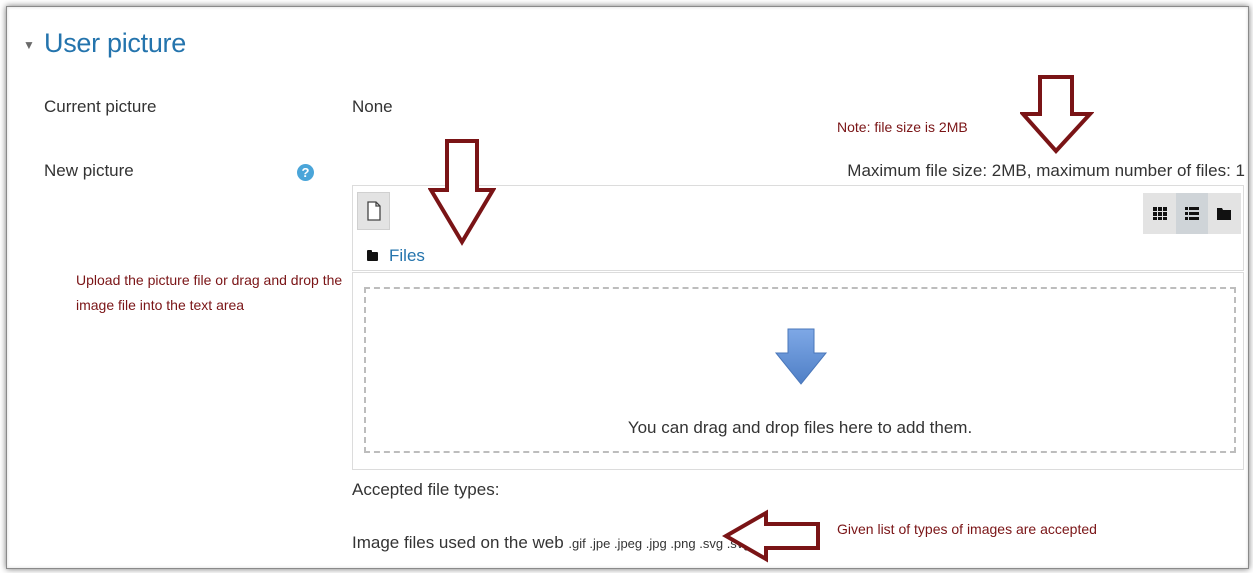 Image resolution: width=1253 pixels, height=573 pixels. What do you see at coordinates (426, 489) in the screenshot?
I see `accepted-types-title: Accepted file types:` at bounding box center [426, 489].